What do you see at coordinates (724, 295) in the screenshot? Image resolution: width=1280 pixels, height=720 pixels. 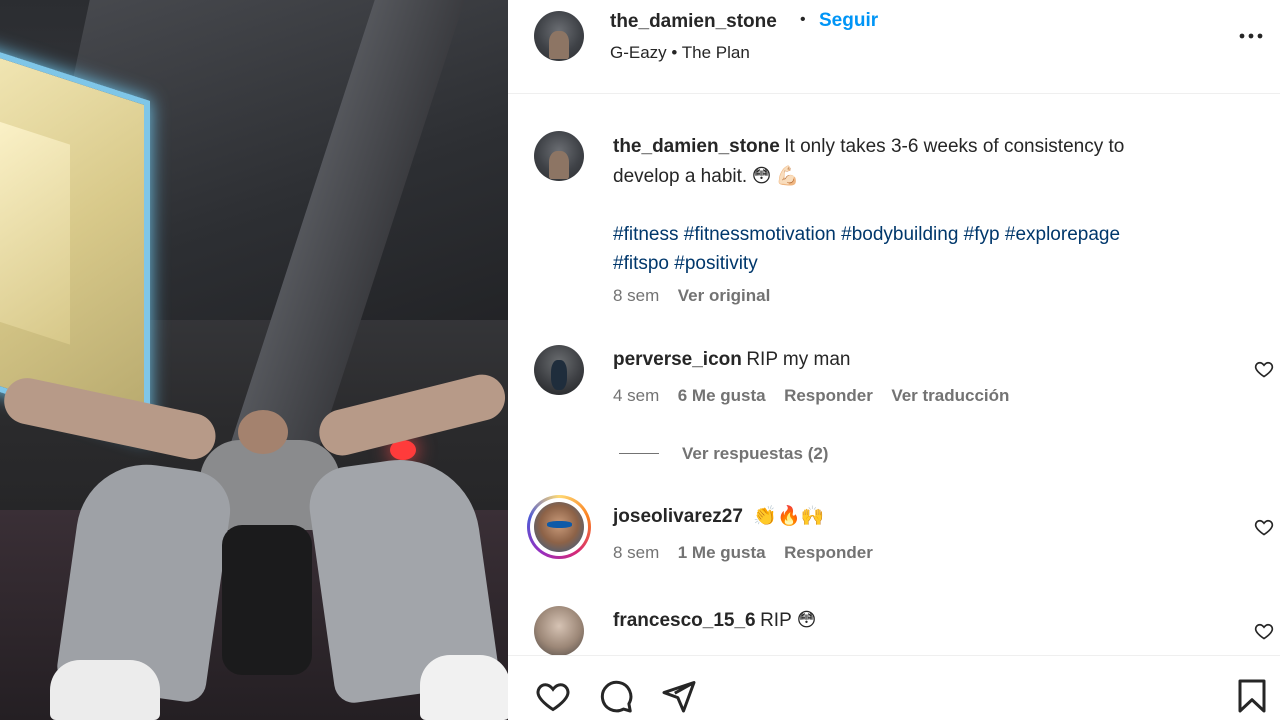 I see `see-original-button: Ver original` at bounding box center [724, 295].